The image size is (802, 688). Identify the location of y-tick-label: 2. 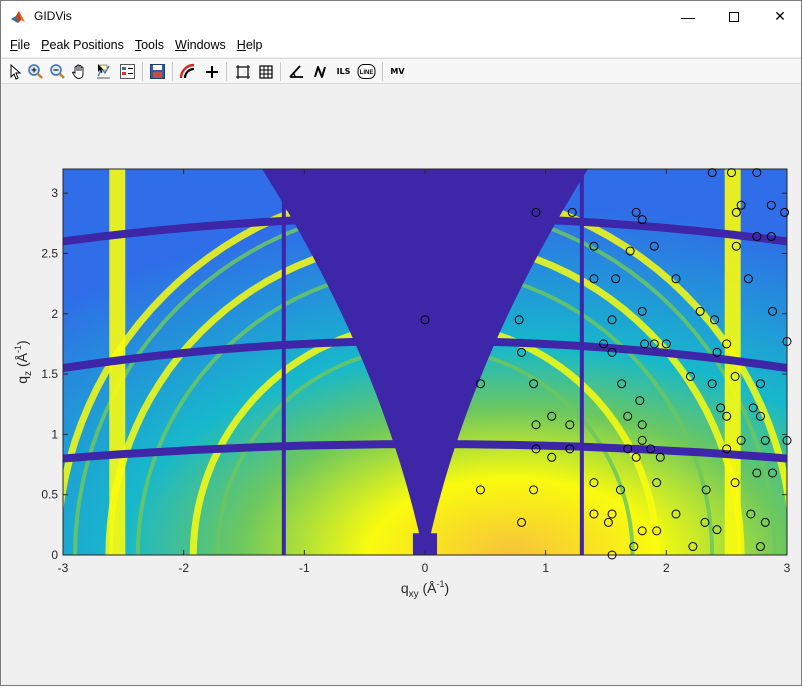
(54, 314).